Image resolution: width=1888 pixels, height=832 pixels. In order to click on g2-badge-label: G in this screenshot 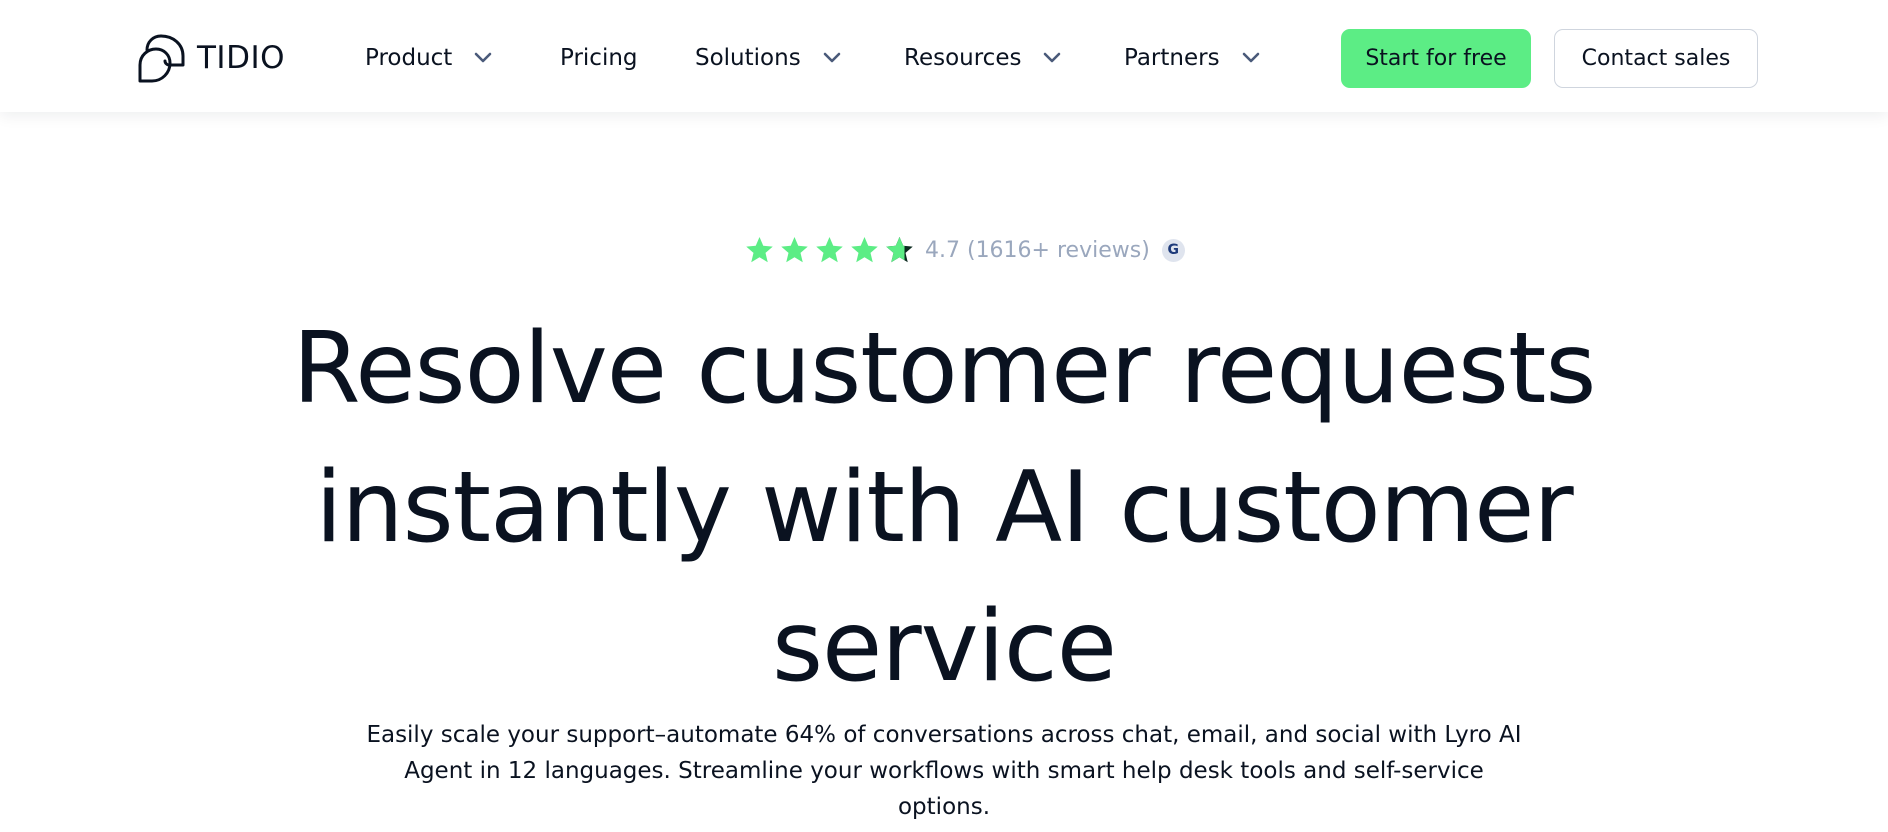, I will do `click(1173, 250)`.